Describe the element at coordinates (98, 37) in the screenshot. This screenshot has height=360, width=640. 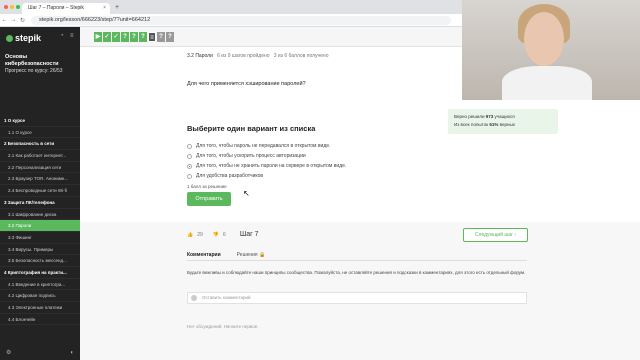
I see `step-1-icon: ▶` at that location.